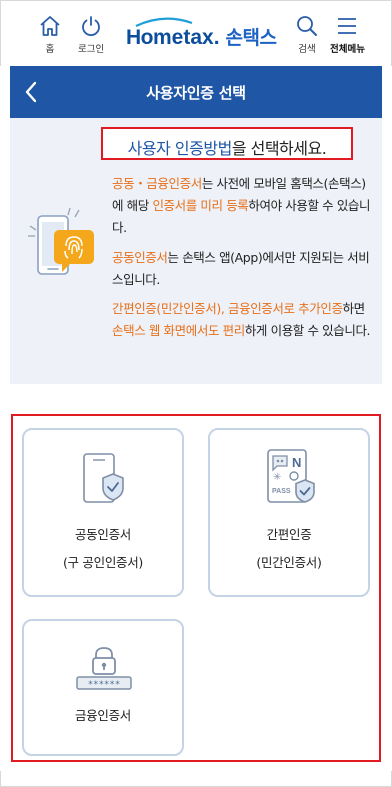 The height and width of the screenshot is (787, 392). Describe the element at coordinates (164, 22) in the screenshot. I see `logo-swoosh-icon` at that location.